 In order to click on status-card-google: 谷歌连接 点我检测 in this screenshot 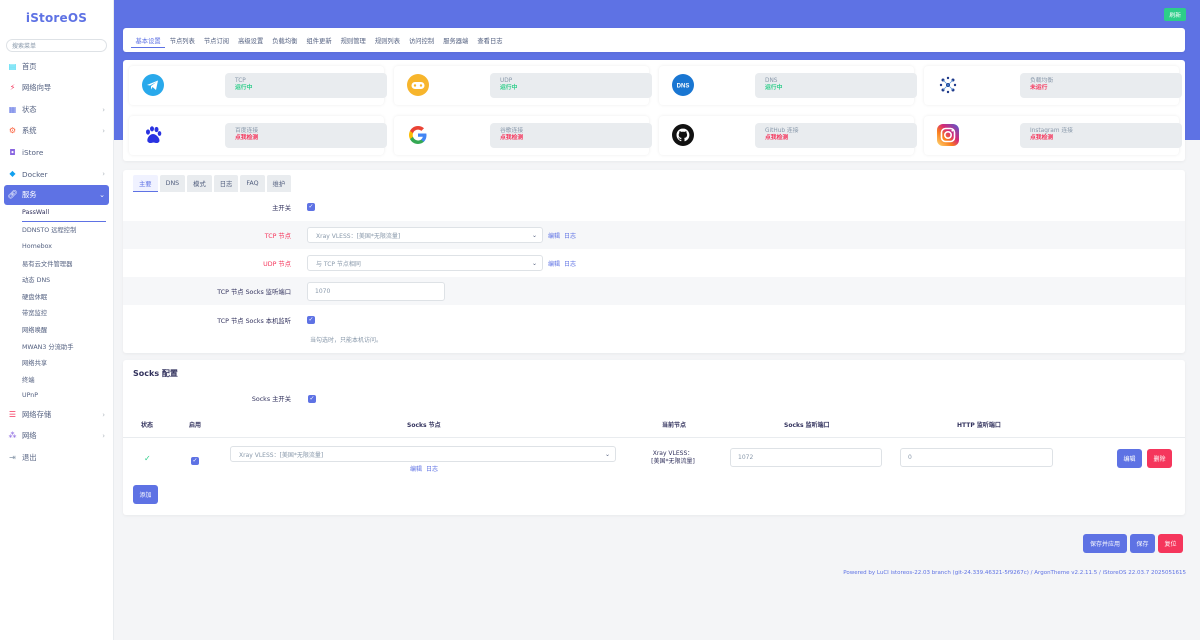, I will do `click(523, 135)`.